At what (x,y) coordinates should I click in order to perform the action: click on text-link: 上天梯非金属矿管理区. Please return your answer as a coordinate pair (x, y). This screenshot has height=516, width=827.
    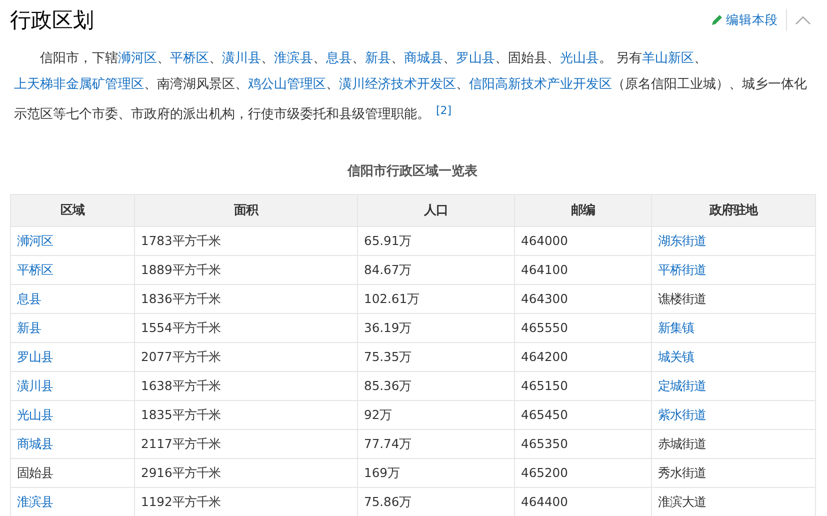
    Looking at the image, I should click on (79, 84).